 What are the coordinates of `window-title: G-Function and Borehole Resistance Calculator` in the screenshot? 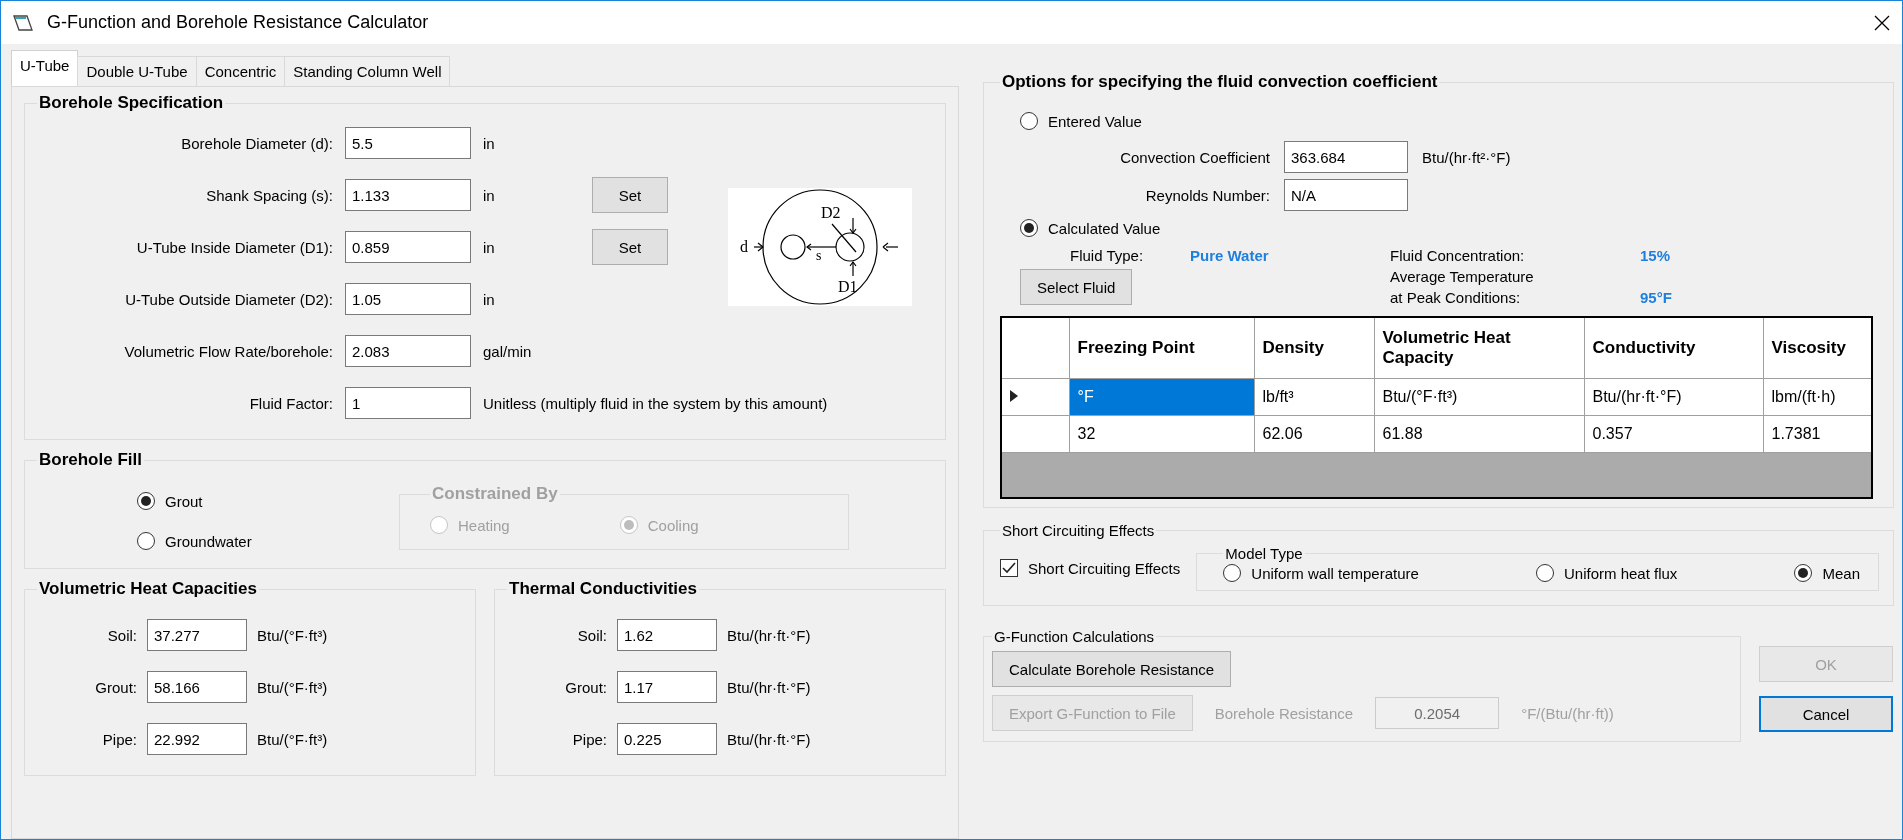 It's located at (238, 22).